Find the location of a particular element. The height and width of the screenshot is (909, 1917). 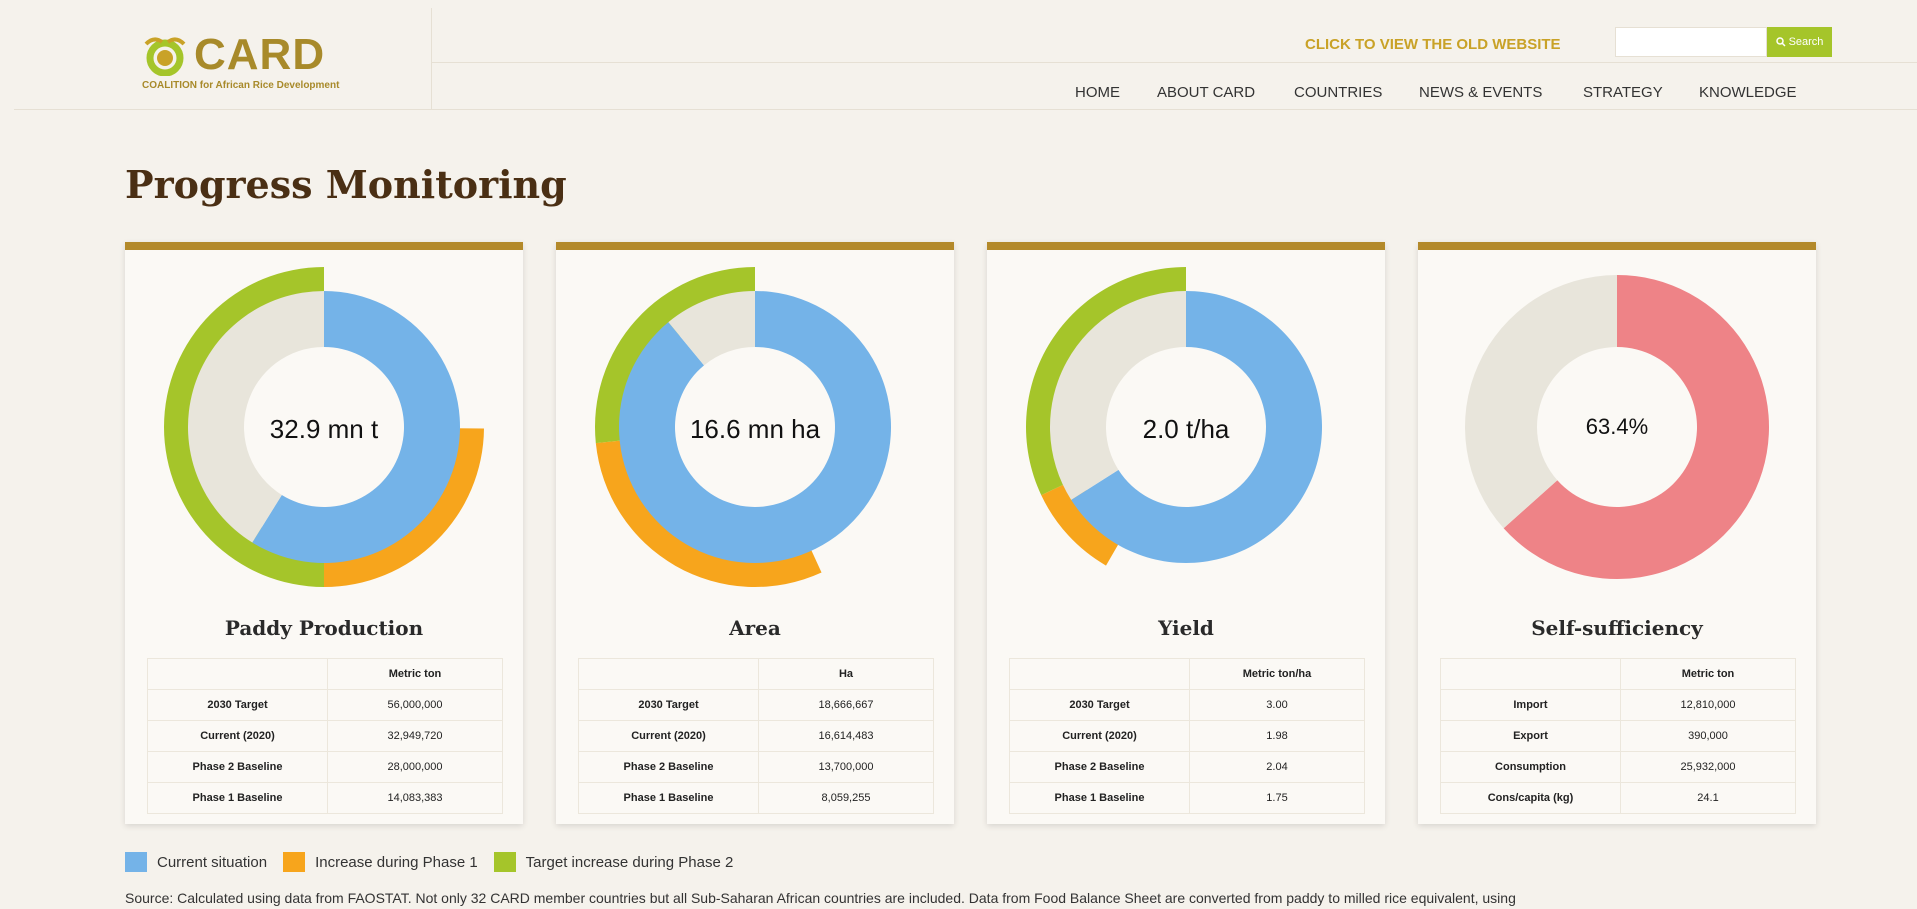

logo-subtitle: COALITION for African Rice Development is located at coordinates (241, 85).